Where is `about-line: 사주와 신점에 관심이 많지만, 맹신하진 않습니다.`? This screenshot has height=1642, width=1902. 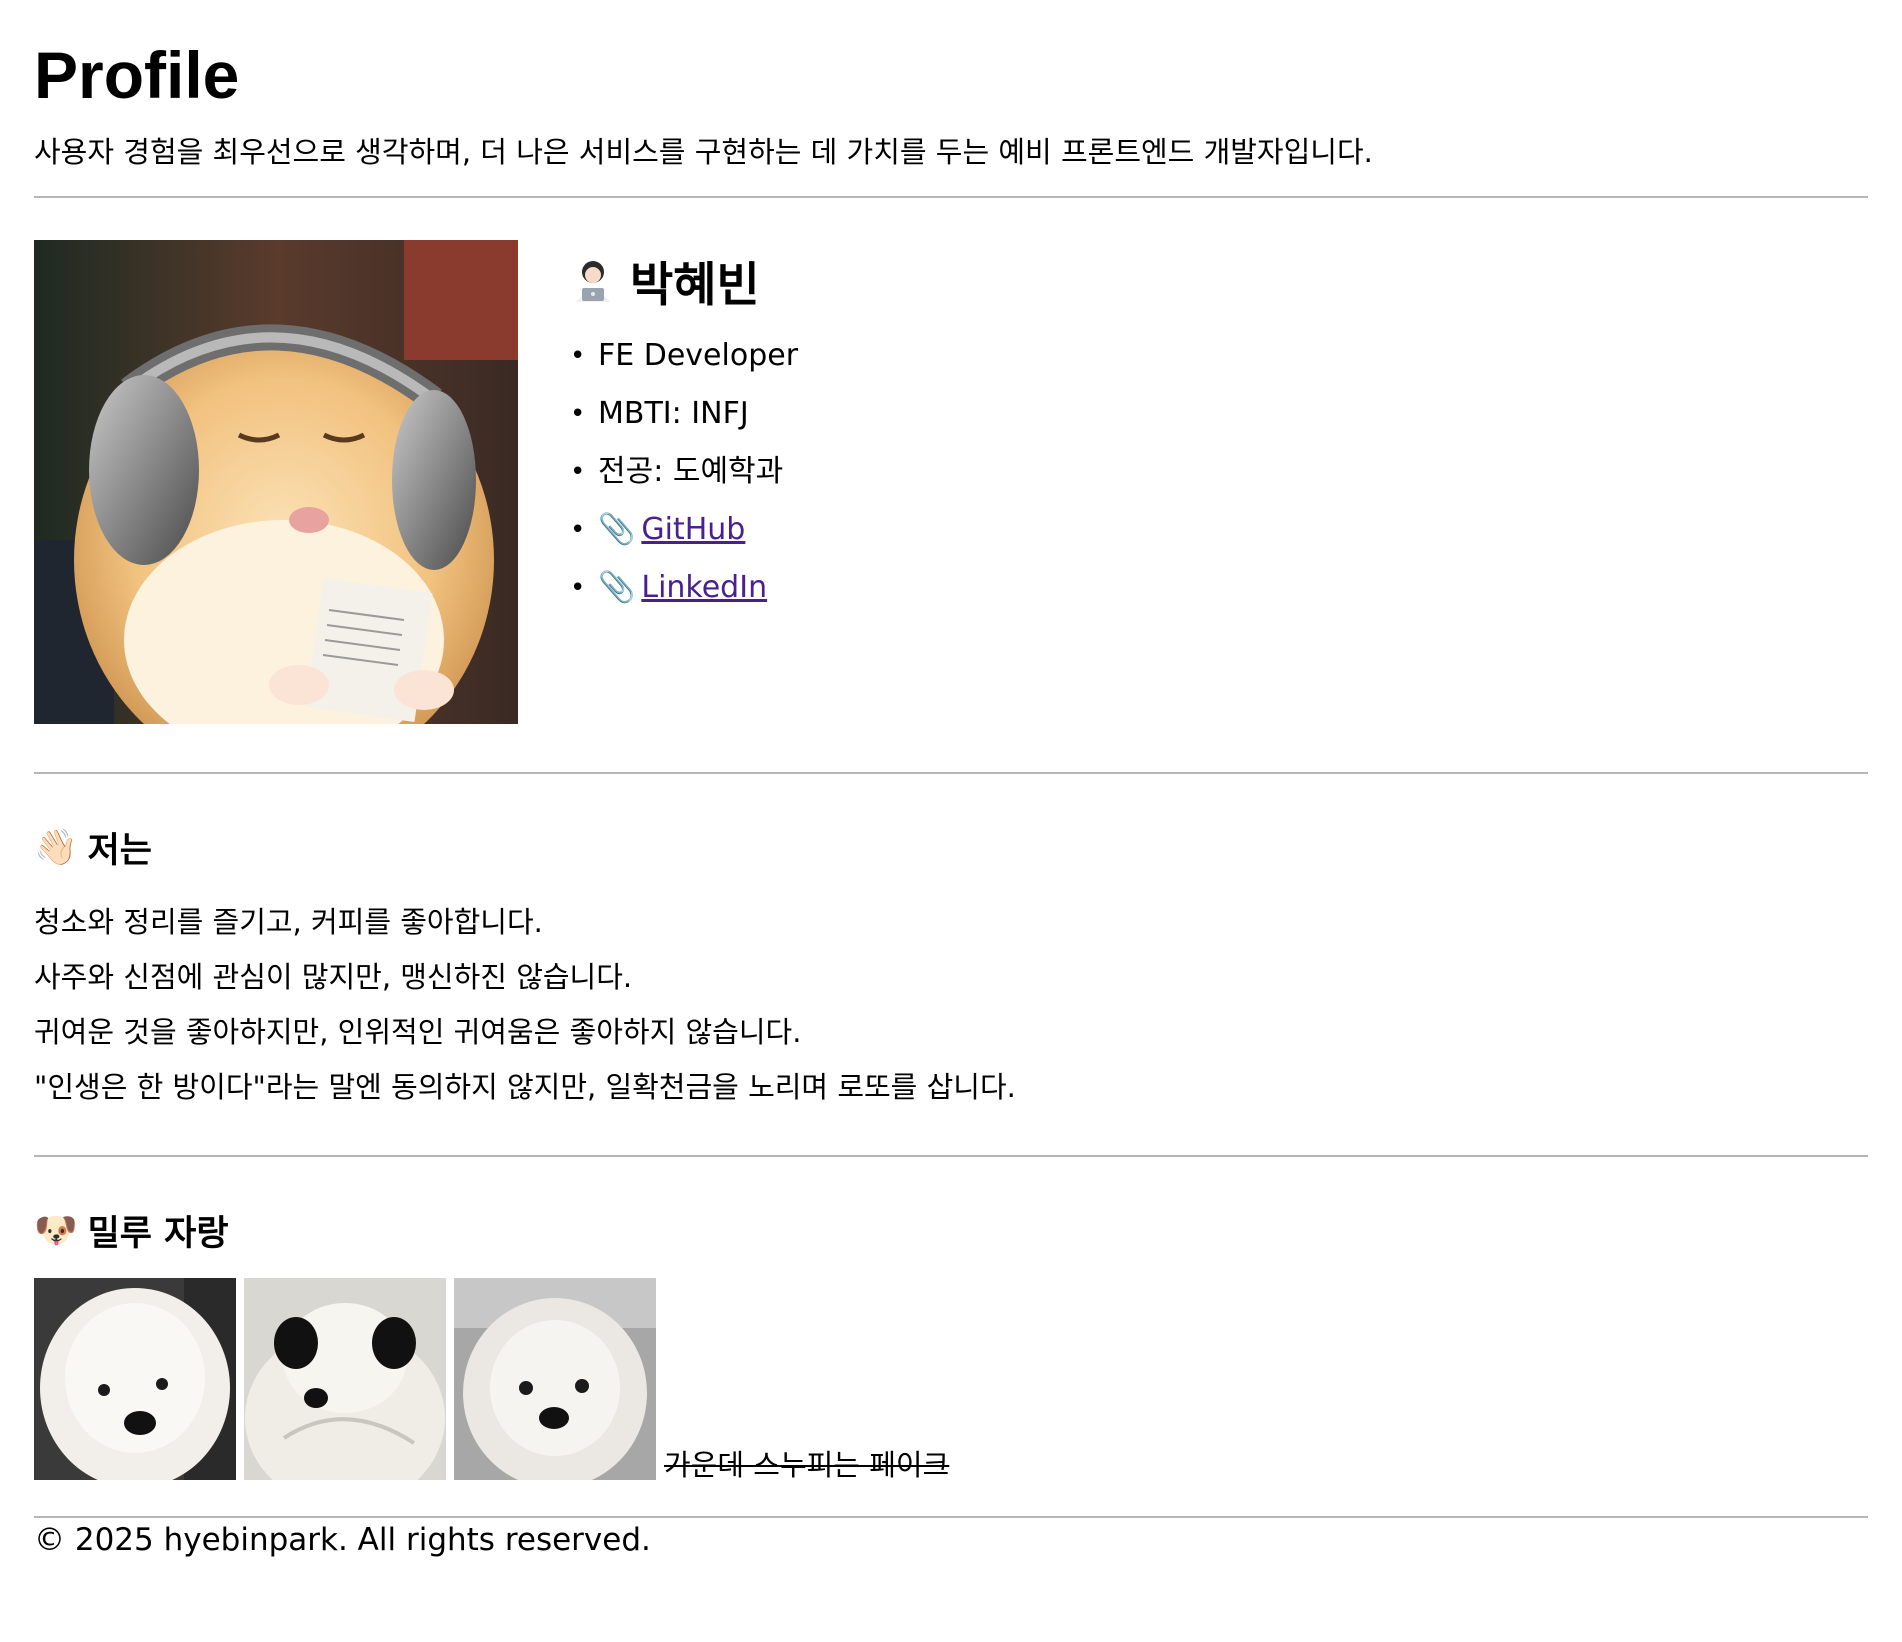
about-line: 사주와 신점에 관심이 많지만, 맹신하진 않습니다. is located at coordinates (333, 977).